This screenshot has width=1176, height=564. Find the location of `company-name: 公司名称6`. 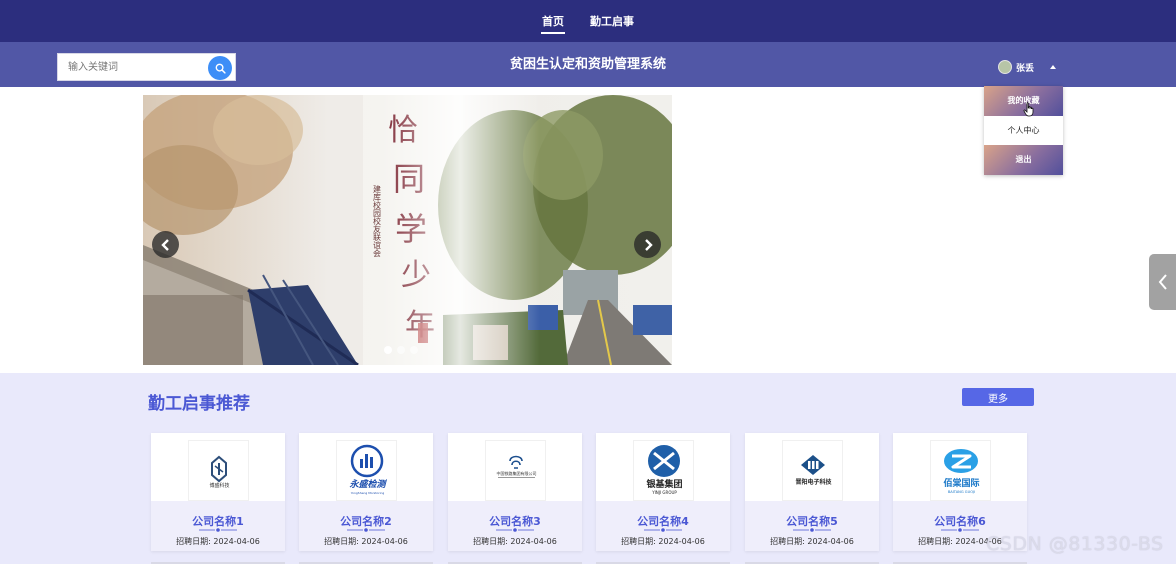

company-name: 公司名称6 is located at coordinates (960, 521).